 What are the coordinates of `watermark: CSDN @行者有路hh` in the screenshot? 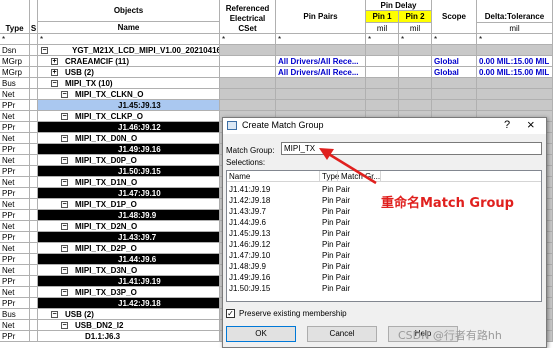 It's located at (450, 335).